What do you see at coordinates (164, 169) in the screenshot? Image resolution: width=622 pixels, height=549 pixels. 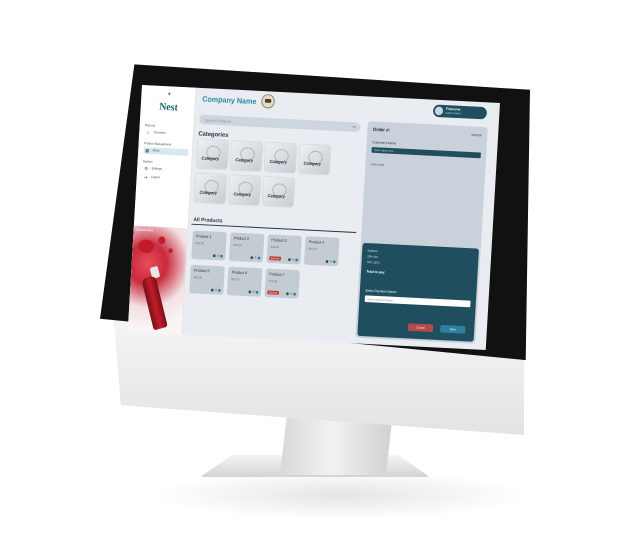 I see `sidebar-item-settings: ⚙ Settings` at bounding box center [164, 169].